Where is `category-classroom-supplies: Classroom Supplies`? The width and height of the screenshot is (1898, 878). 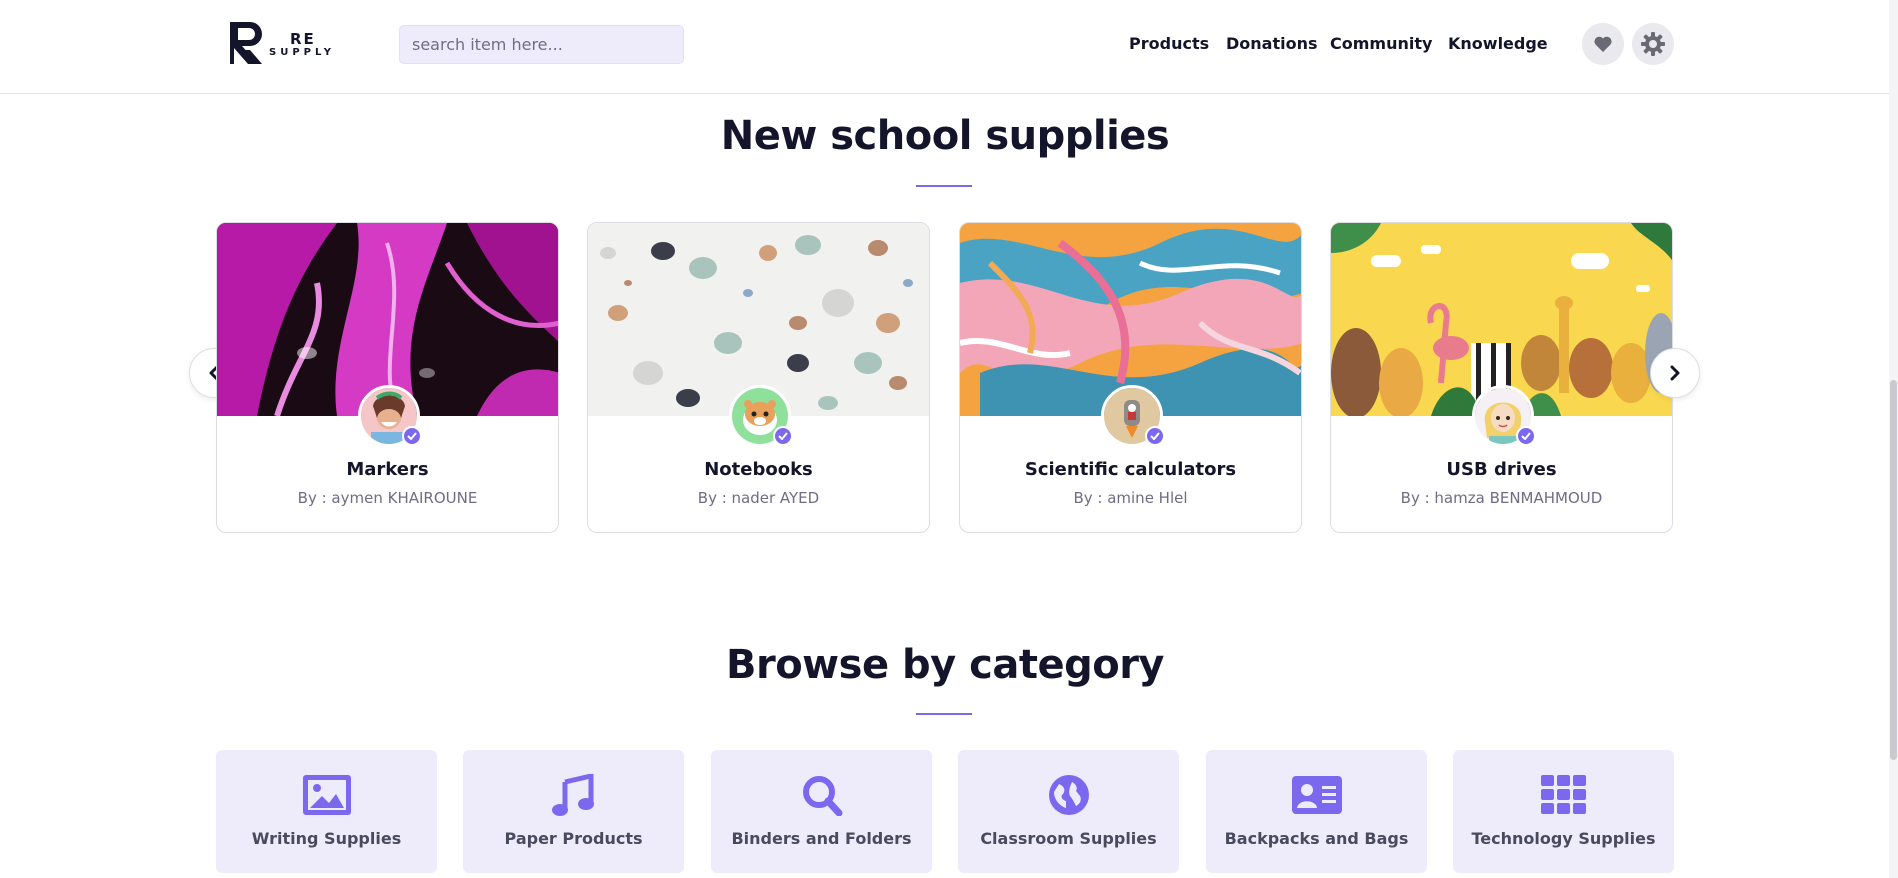 category-classroom-supplies: Classroom Supplies is located at coordinates (1068, 811).